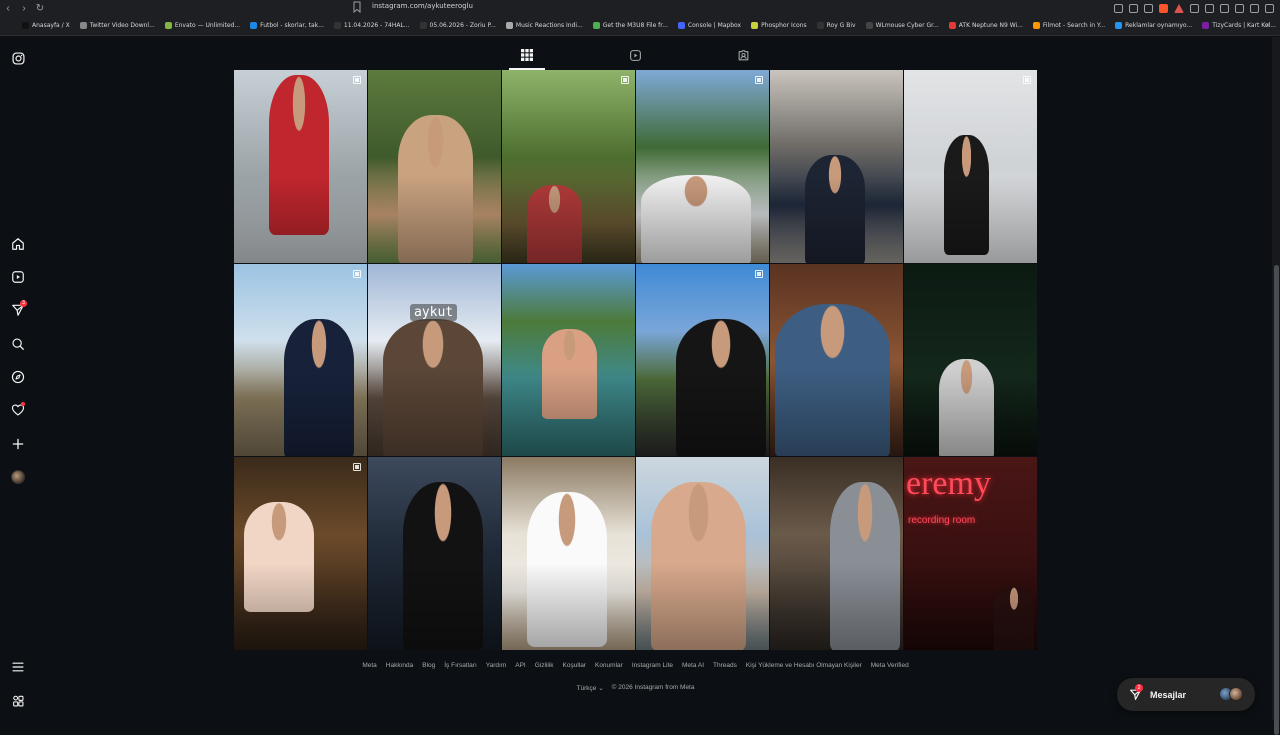 This screenshot has height=735, width=1280. Describe the element at coordinates (1133, 8) in the screenshot. I see `tab-icon` at that location.